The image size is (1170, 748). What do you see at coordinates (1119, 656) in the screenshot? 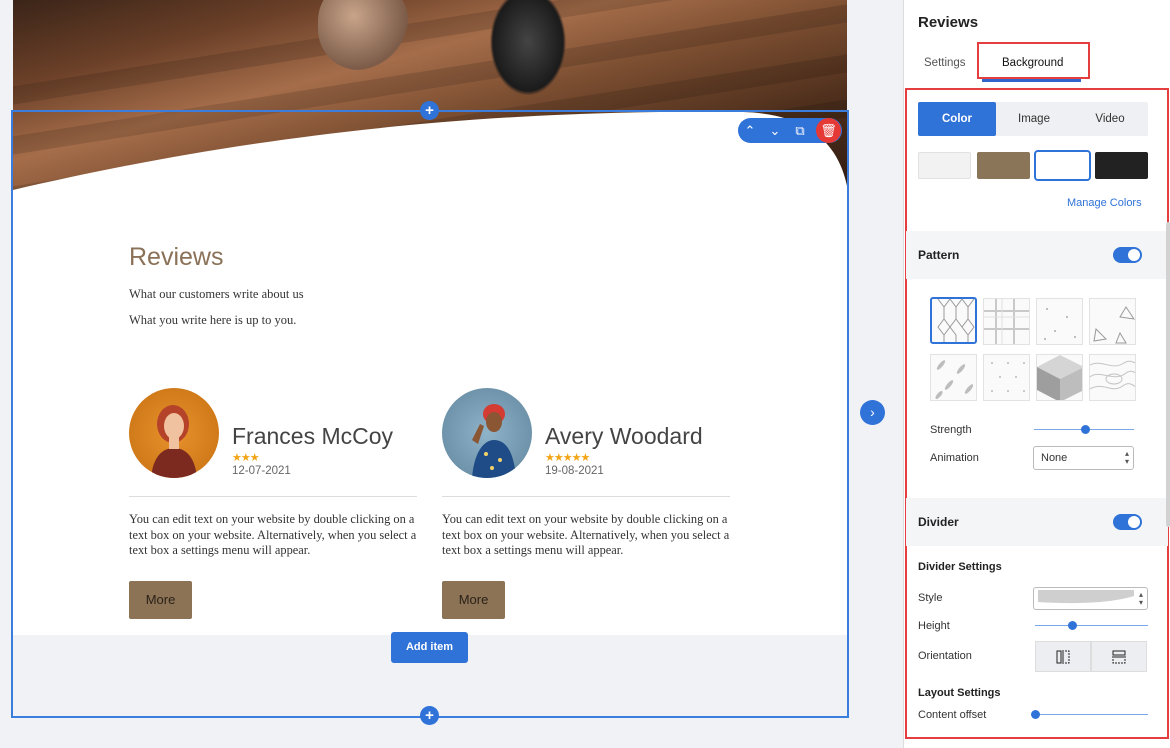
I see `orientation-flip-vertical-icon` at bounding box center [1119, 656].